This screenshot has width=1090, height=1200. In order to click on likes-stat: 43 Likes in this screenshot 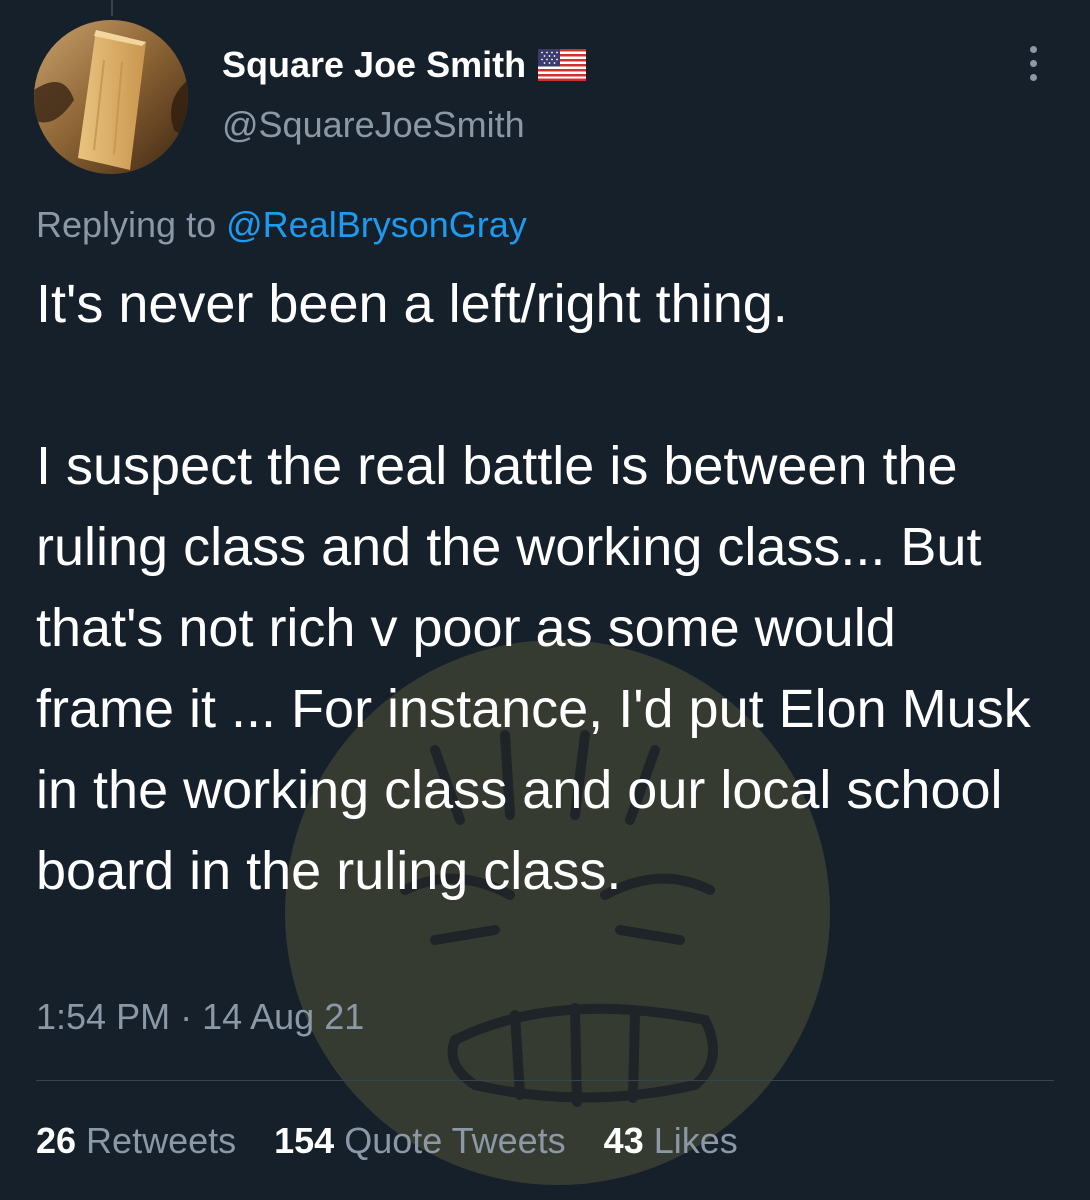, I will do `click(671, 1141)`.